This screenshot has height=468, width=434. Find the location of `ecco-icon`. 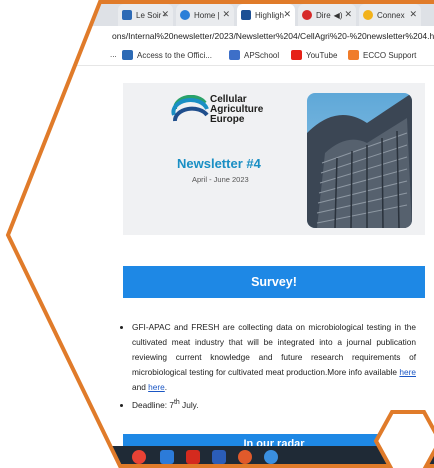

ecco-icon is located at coordinates (353, 55).